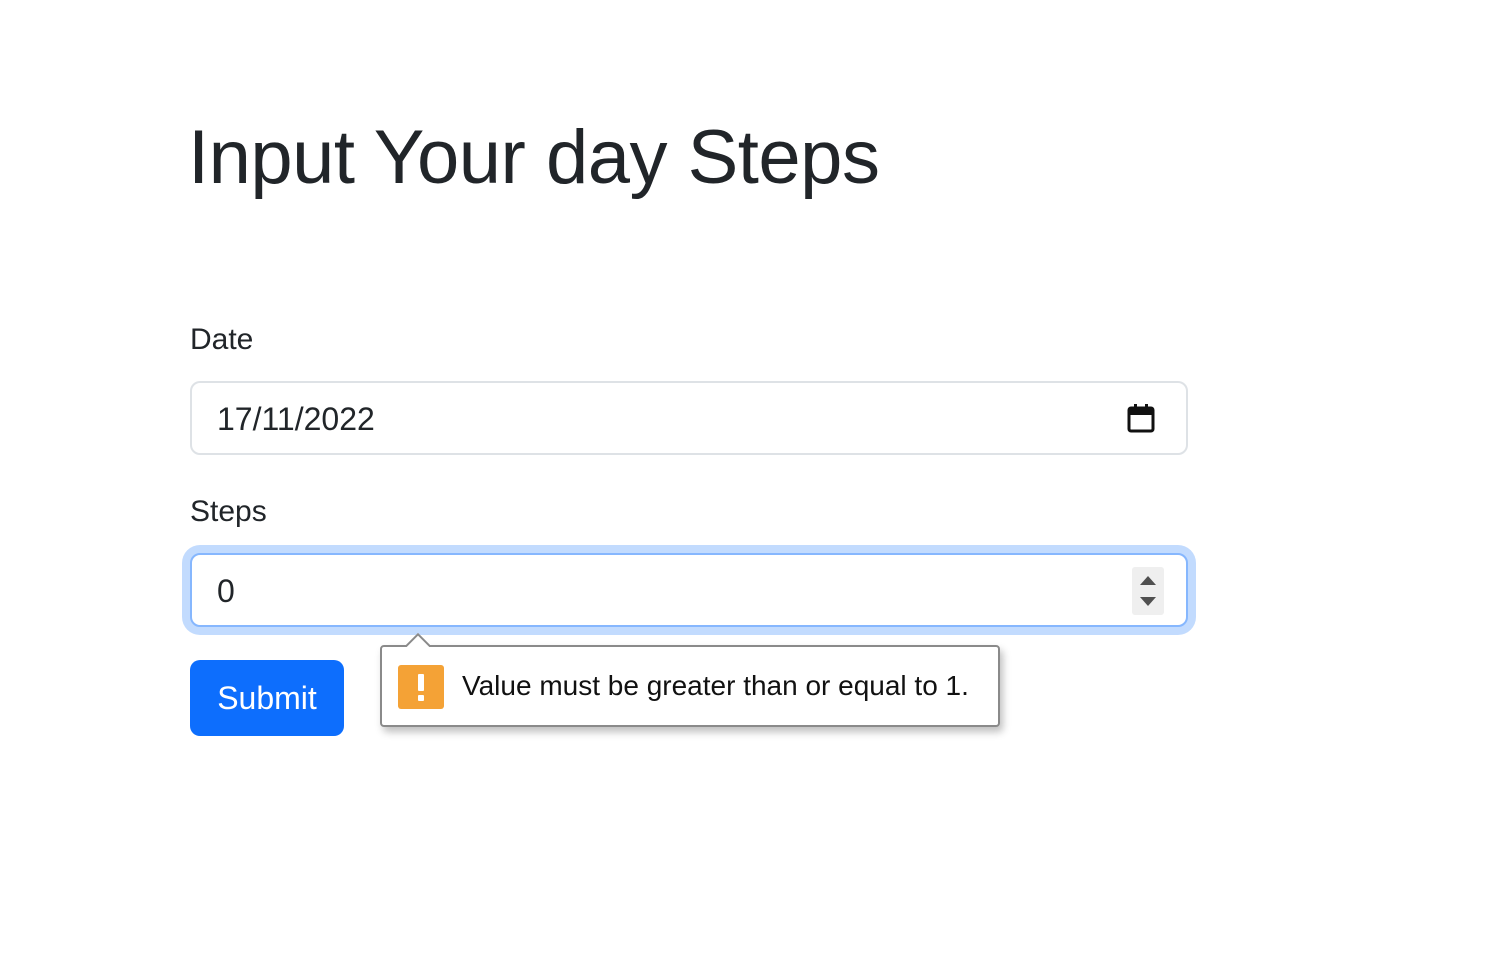  Describe the element at coordinates (1148, 591) in the screenshot. I see `number-spinner` at that location.